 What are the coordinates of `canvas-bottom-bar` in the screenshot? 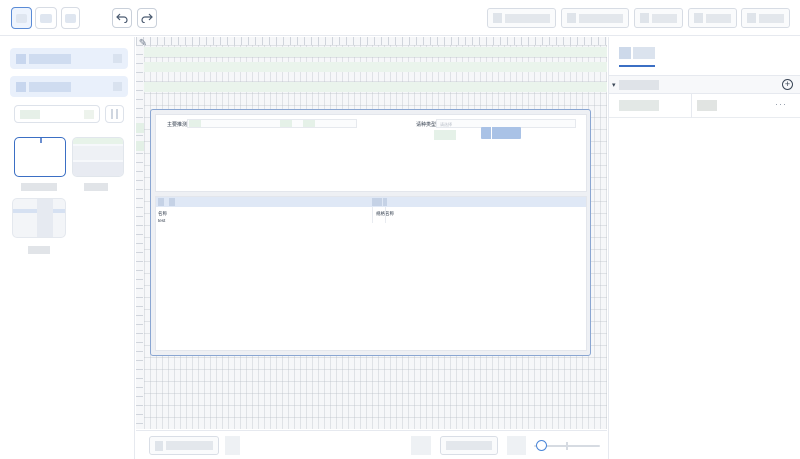 It's located at (371, 444).